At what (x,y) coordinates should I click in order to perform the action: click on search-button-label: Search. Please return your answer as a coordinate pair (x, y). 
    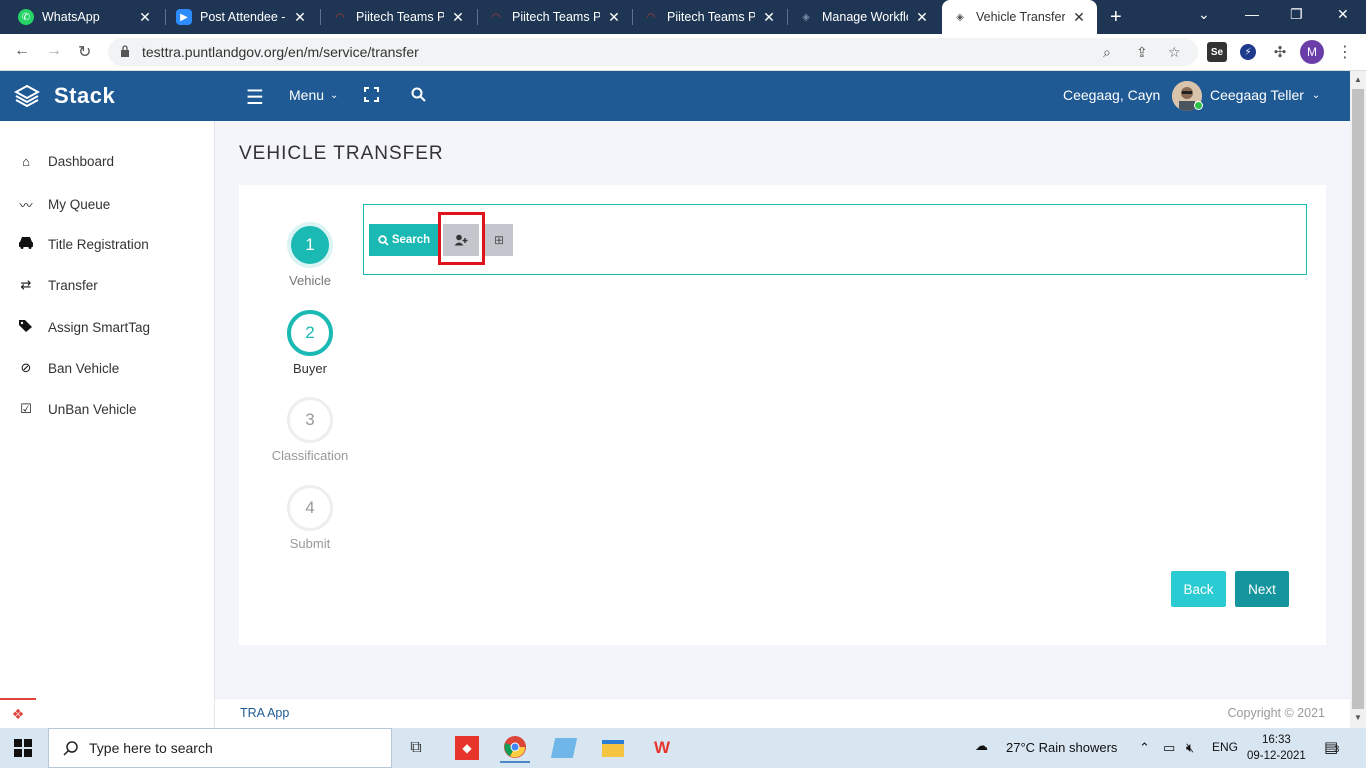
    Looking at the image, I should click on (411, 240).